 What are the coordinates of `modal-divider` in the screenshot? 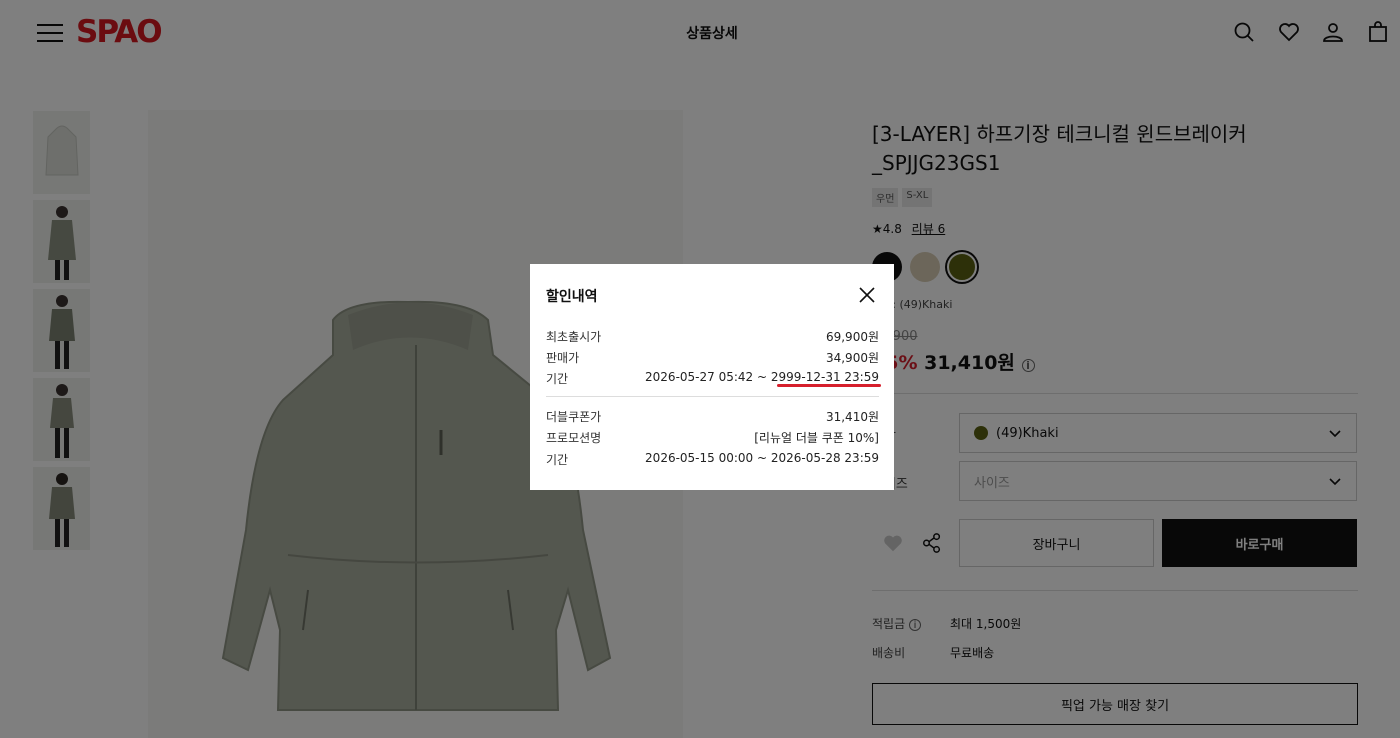 It's located at (712, 396).